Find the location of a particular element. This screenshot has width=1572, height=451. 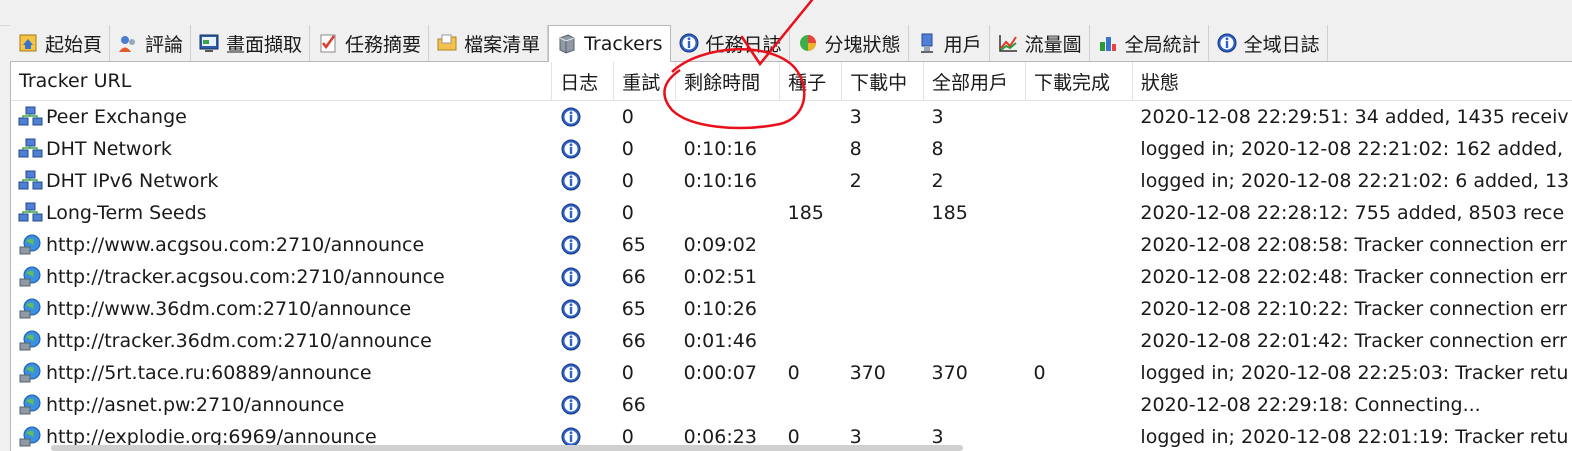

tab-label: 檔案清單 is located at coordinates (502, 44).